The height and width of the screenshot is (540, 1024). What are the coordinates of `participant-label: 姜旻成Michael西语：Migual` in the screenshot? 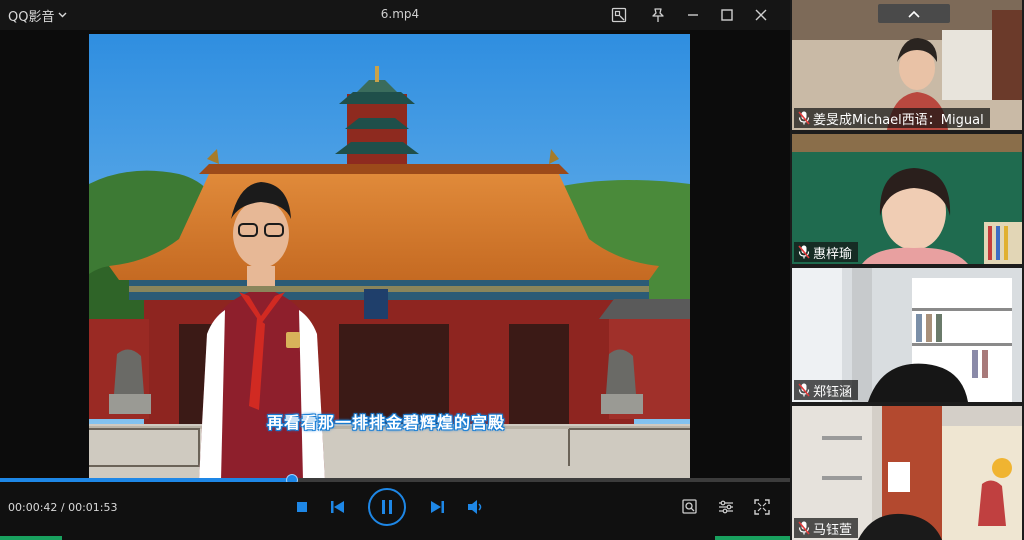 It's located at (892, 118).